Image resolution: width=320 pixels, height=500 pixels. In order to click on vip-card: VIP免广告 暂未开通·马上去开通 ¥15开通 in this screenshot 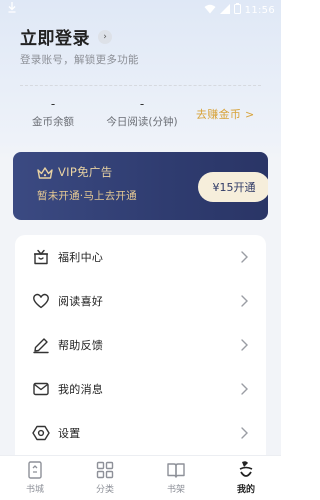, I will do `click(140, 186)`.